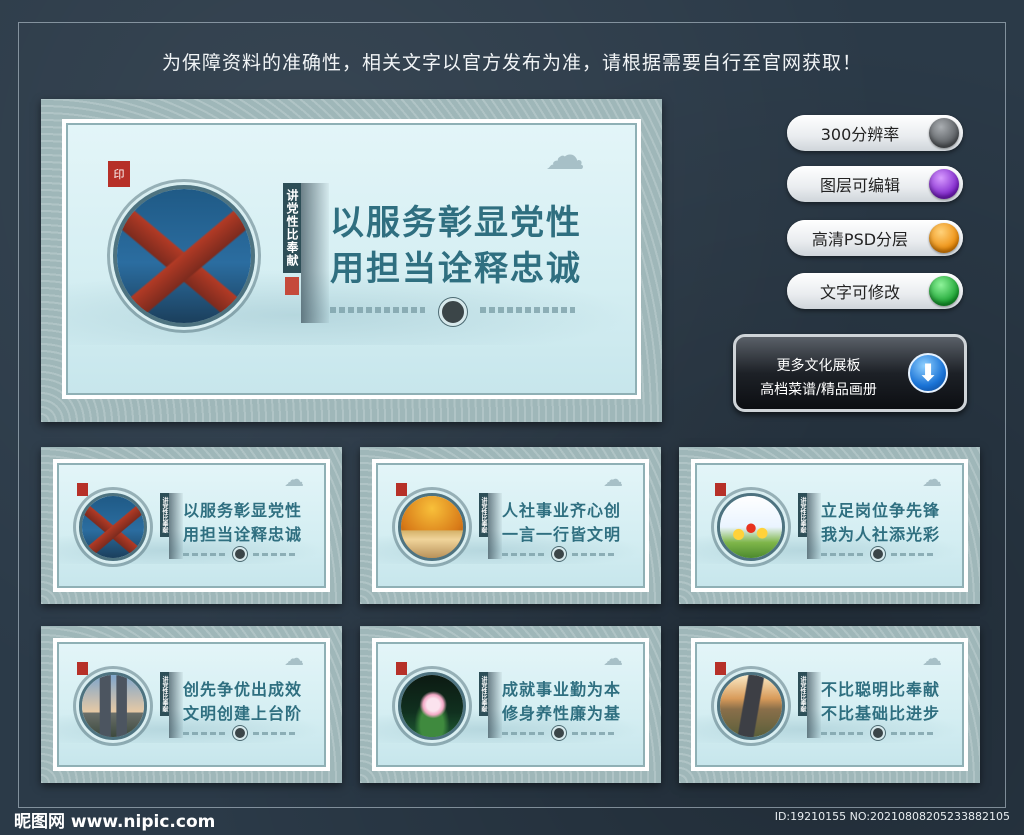 The height and width of the screenshot is (835, 1024). Describe the element at coordinates (292, 286) in the screenshot. I see `small-seal` at that location.